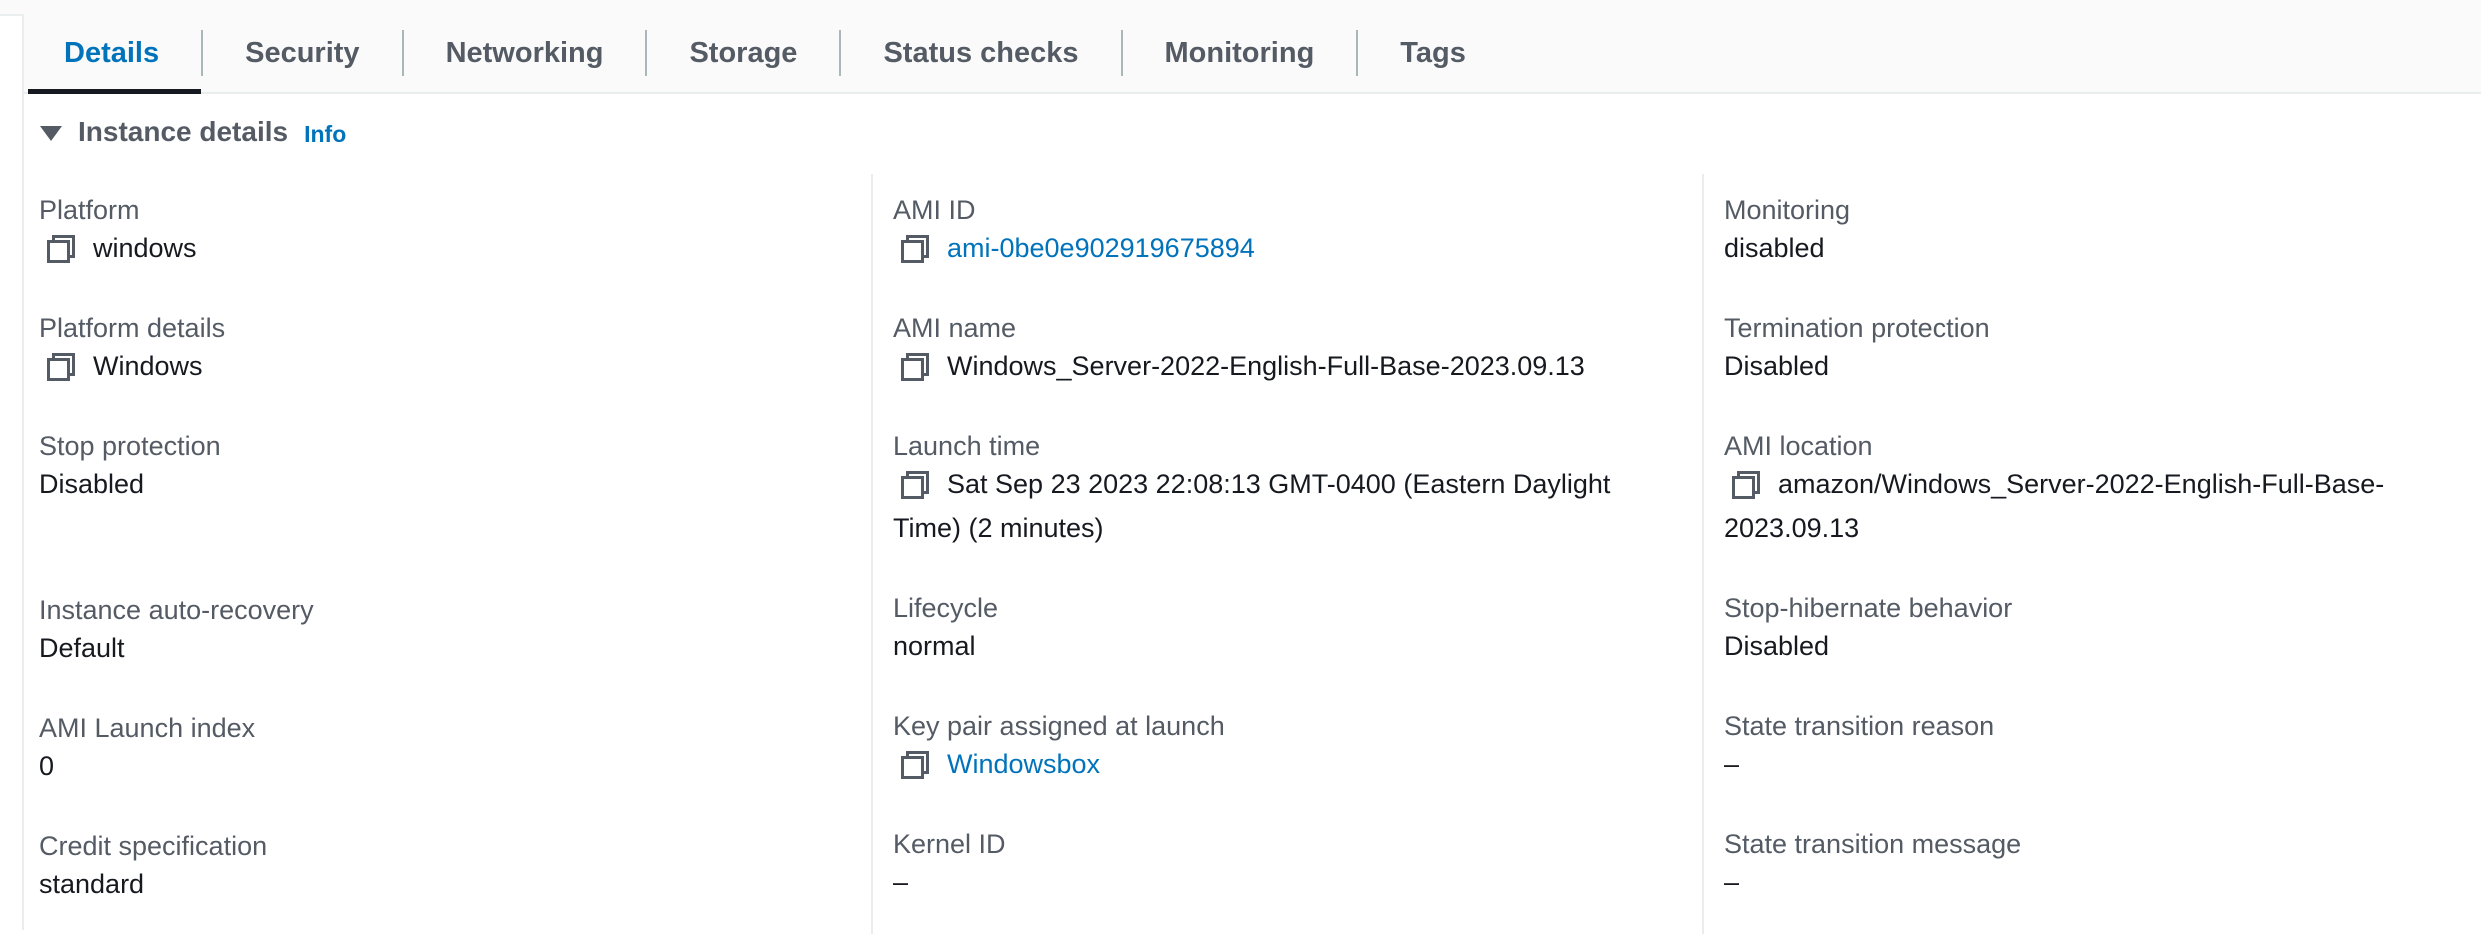 Image resolution: width=2481 pixels, height=934 pixels. What do you see at coordinates (1868, 608) in the screenshot?
I see `field-label: Stop-hibernate behavior` at bounding box center [1868, 608].